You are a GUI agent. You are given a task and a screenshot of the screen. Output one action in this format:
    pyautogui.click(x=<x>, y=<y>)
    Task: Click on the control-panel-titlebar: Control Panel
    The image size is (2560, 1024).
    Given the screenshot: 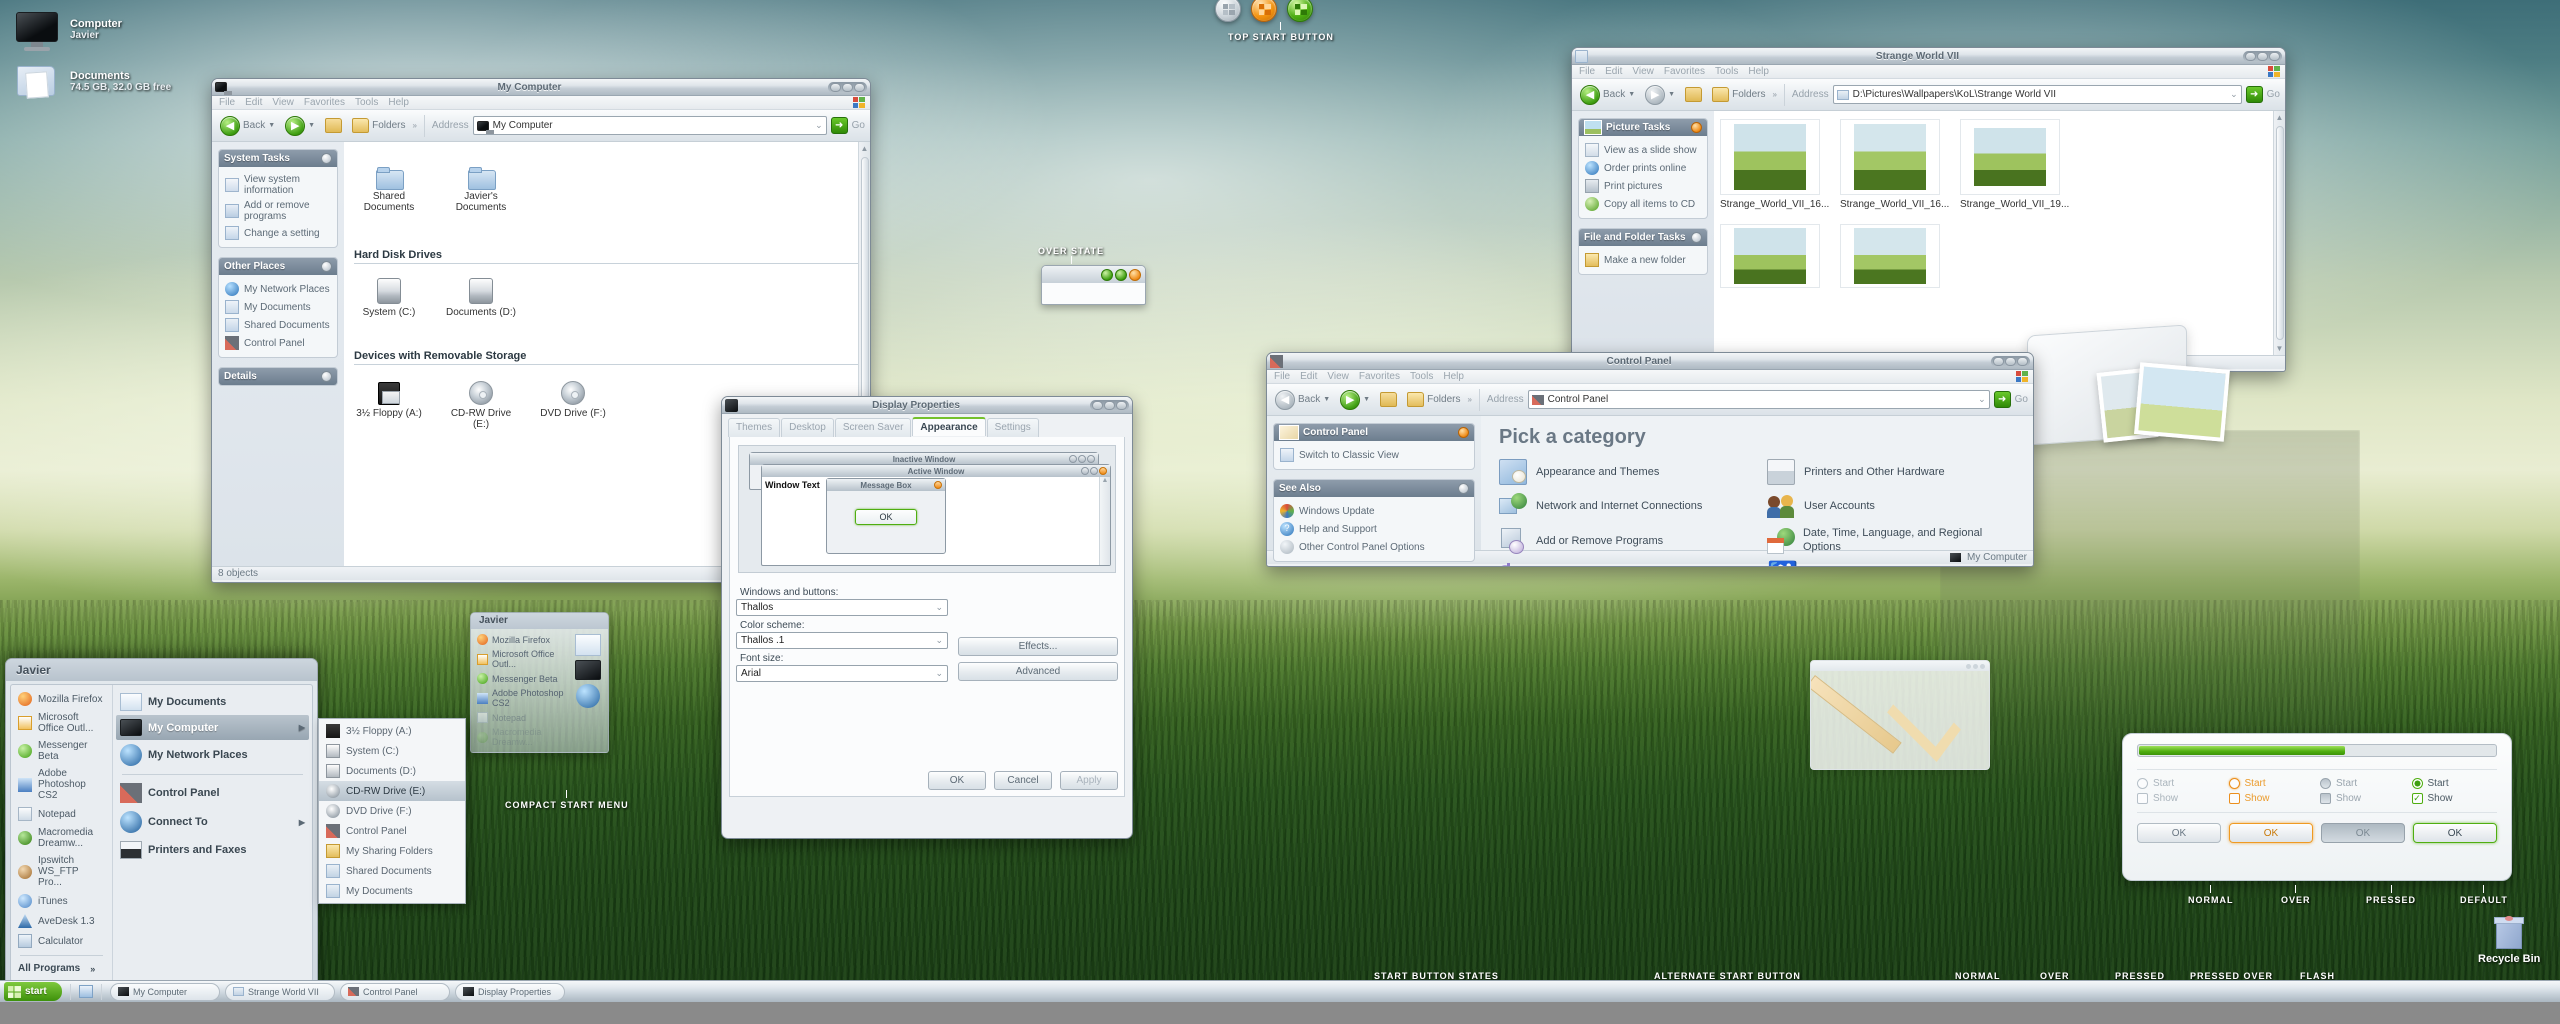 What is the action you would take?
    pyautogui.click(x=1650, y=361)
    